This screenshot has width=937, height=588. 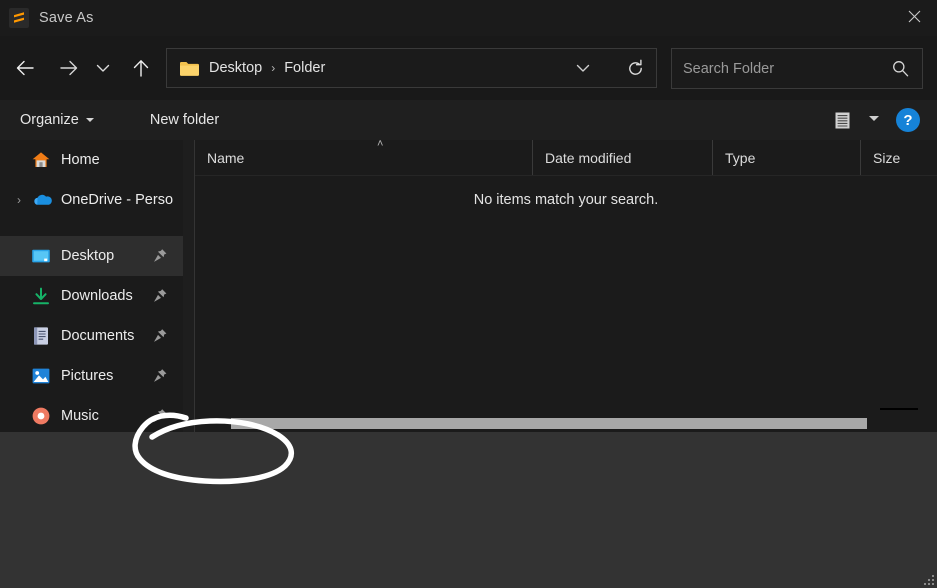 I want to click on breadcrumb-item-desktop: Desktop, so click(x=235, y=68).